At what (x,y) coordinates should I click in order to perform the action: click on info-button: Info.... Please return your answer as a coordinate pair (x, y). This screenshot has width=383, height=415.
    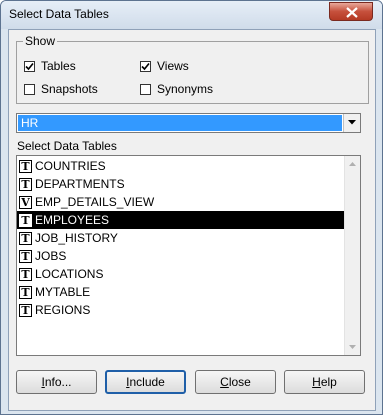
    Looking at the image, I should click on (56, 382).